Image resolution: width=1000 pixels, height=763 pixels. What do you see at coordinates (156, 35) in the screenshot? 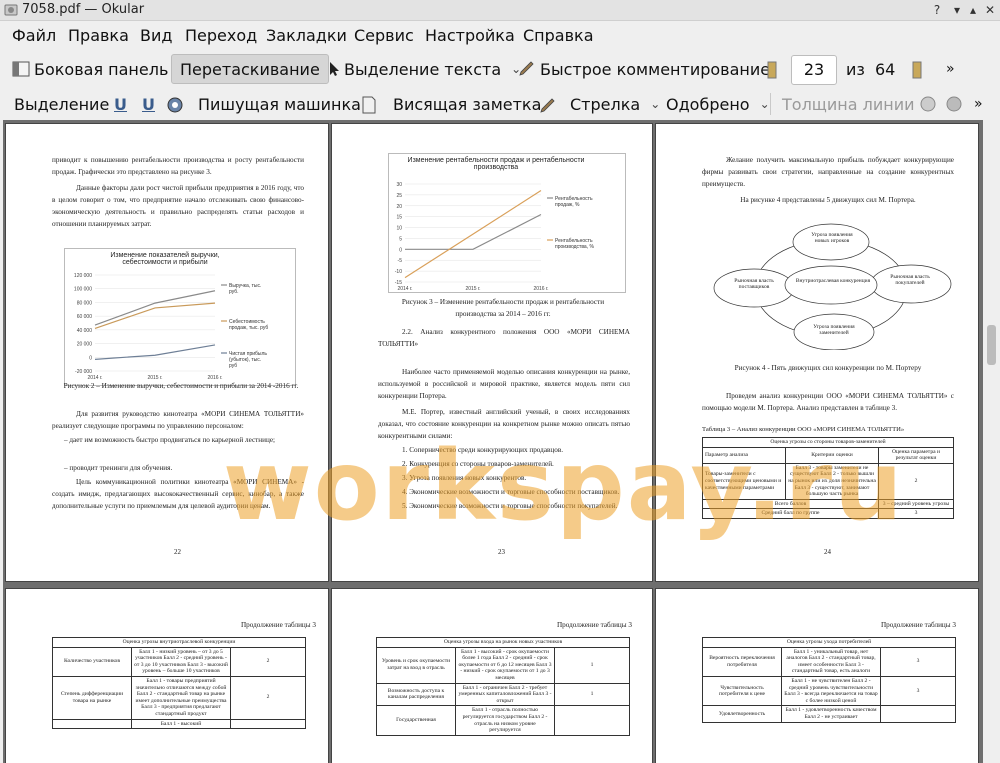
I see `menu-view: Вид` at bounding box center [156, 35].